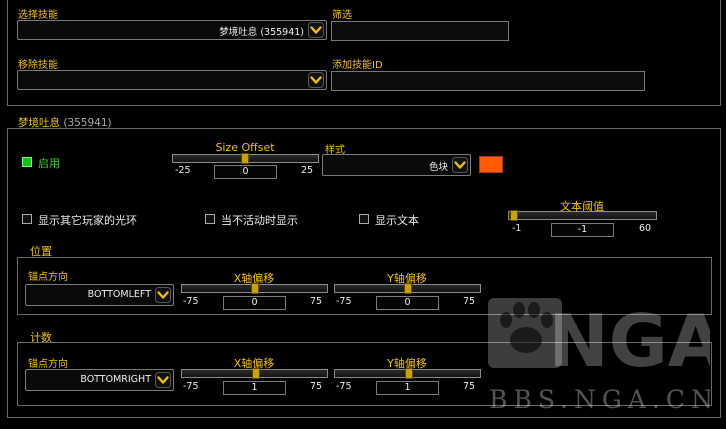  I want to click on size-offset-value: 0, so click(245, 172).